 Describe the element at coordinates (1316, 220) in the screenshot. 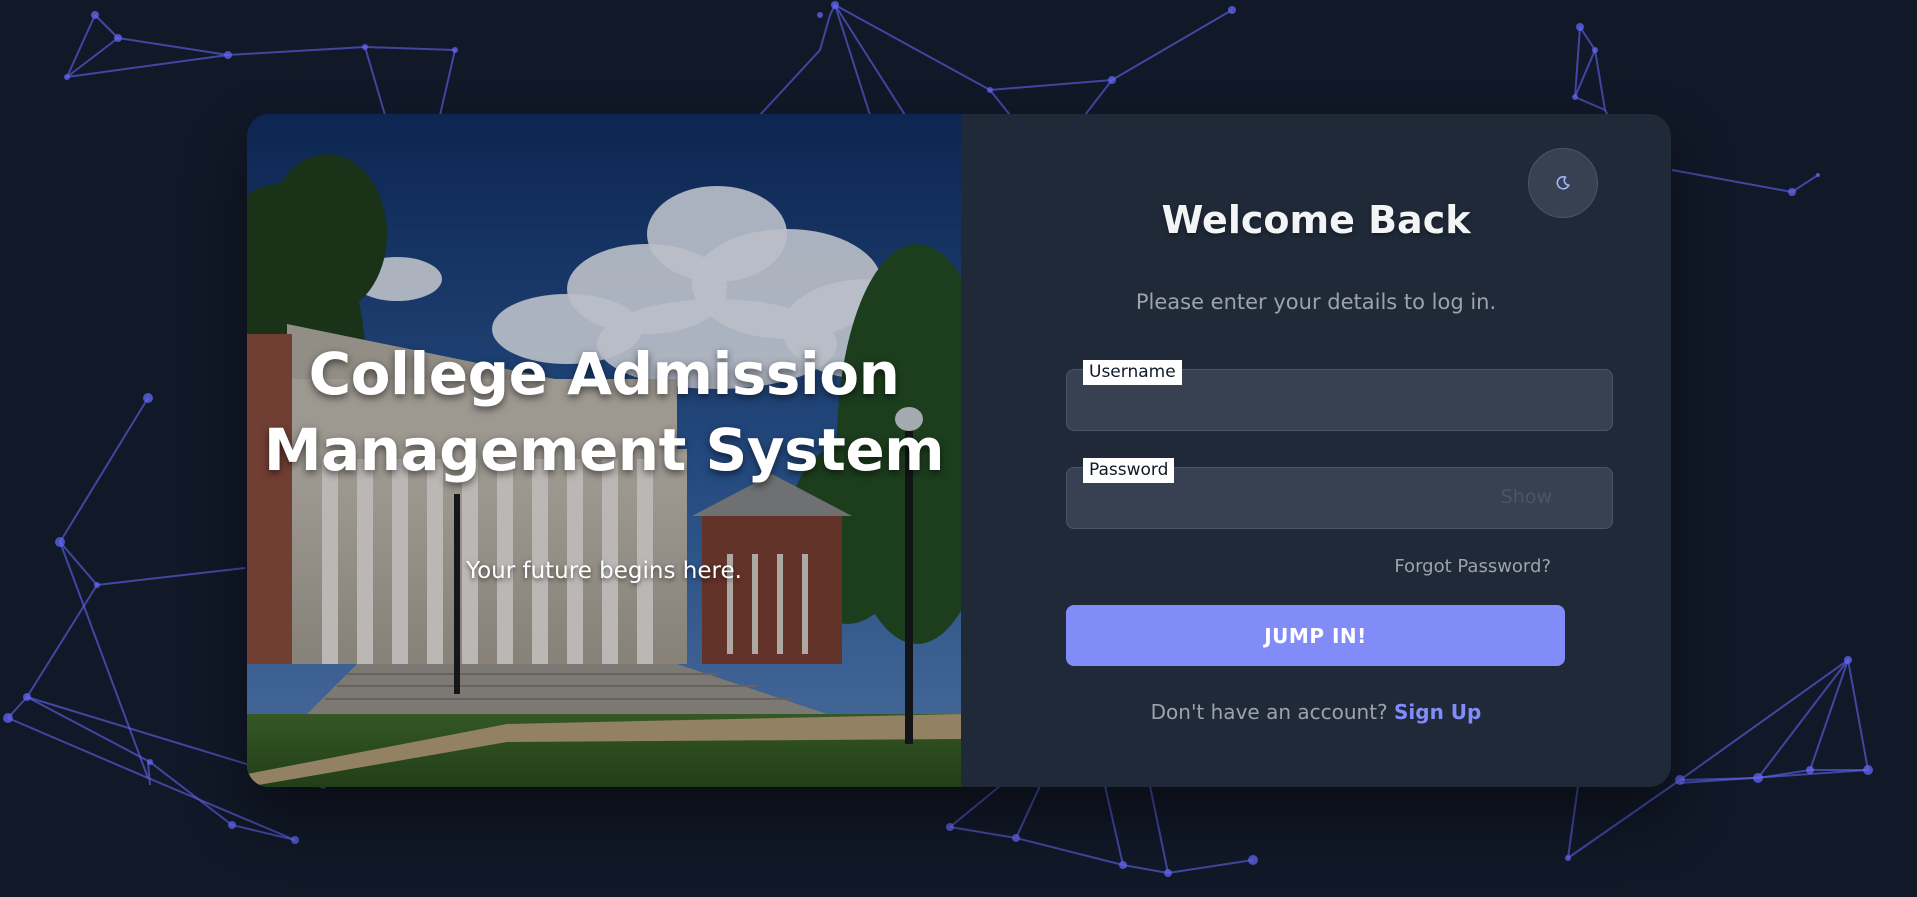

I see `welcome-heading: Welcome Back` at that location.